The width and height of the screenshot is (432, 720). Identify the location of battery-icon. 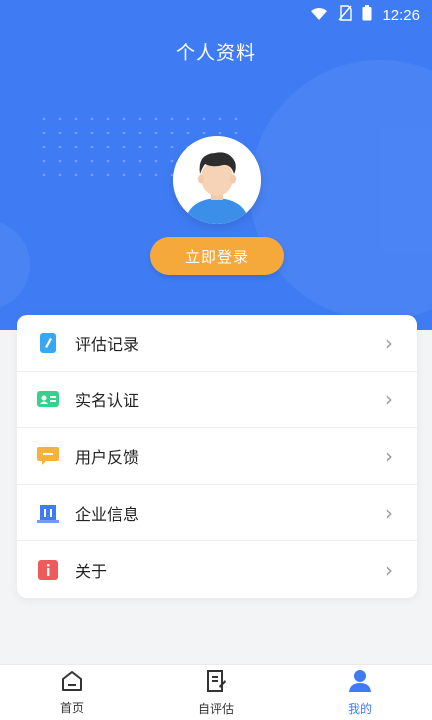
(367, 15).